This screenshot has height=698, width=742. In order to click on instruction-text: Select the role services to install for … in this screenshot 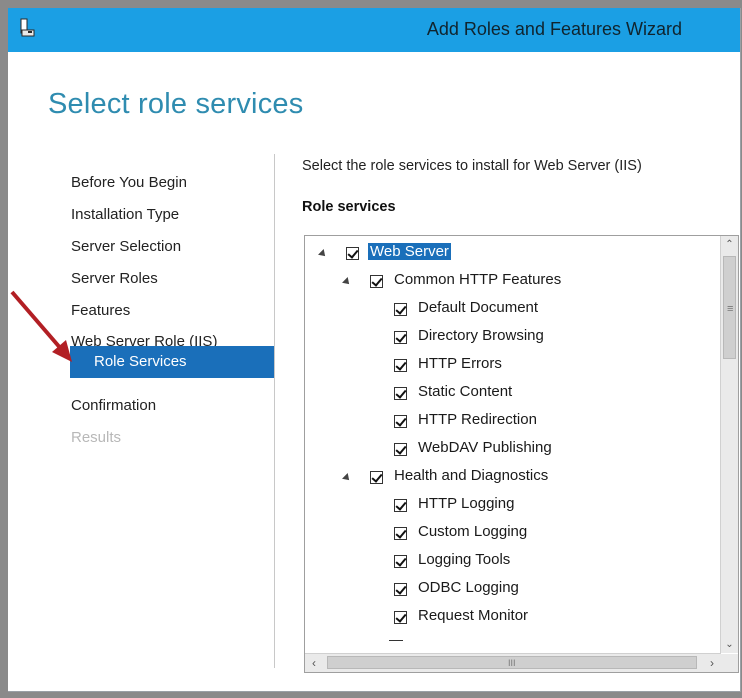, I will do `click(472, 166)`.